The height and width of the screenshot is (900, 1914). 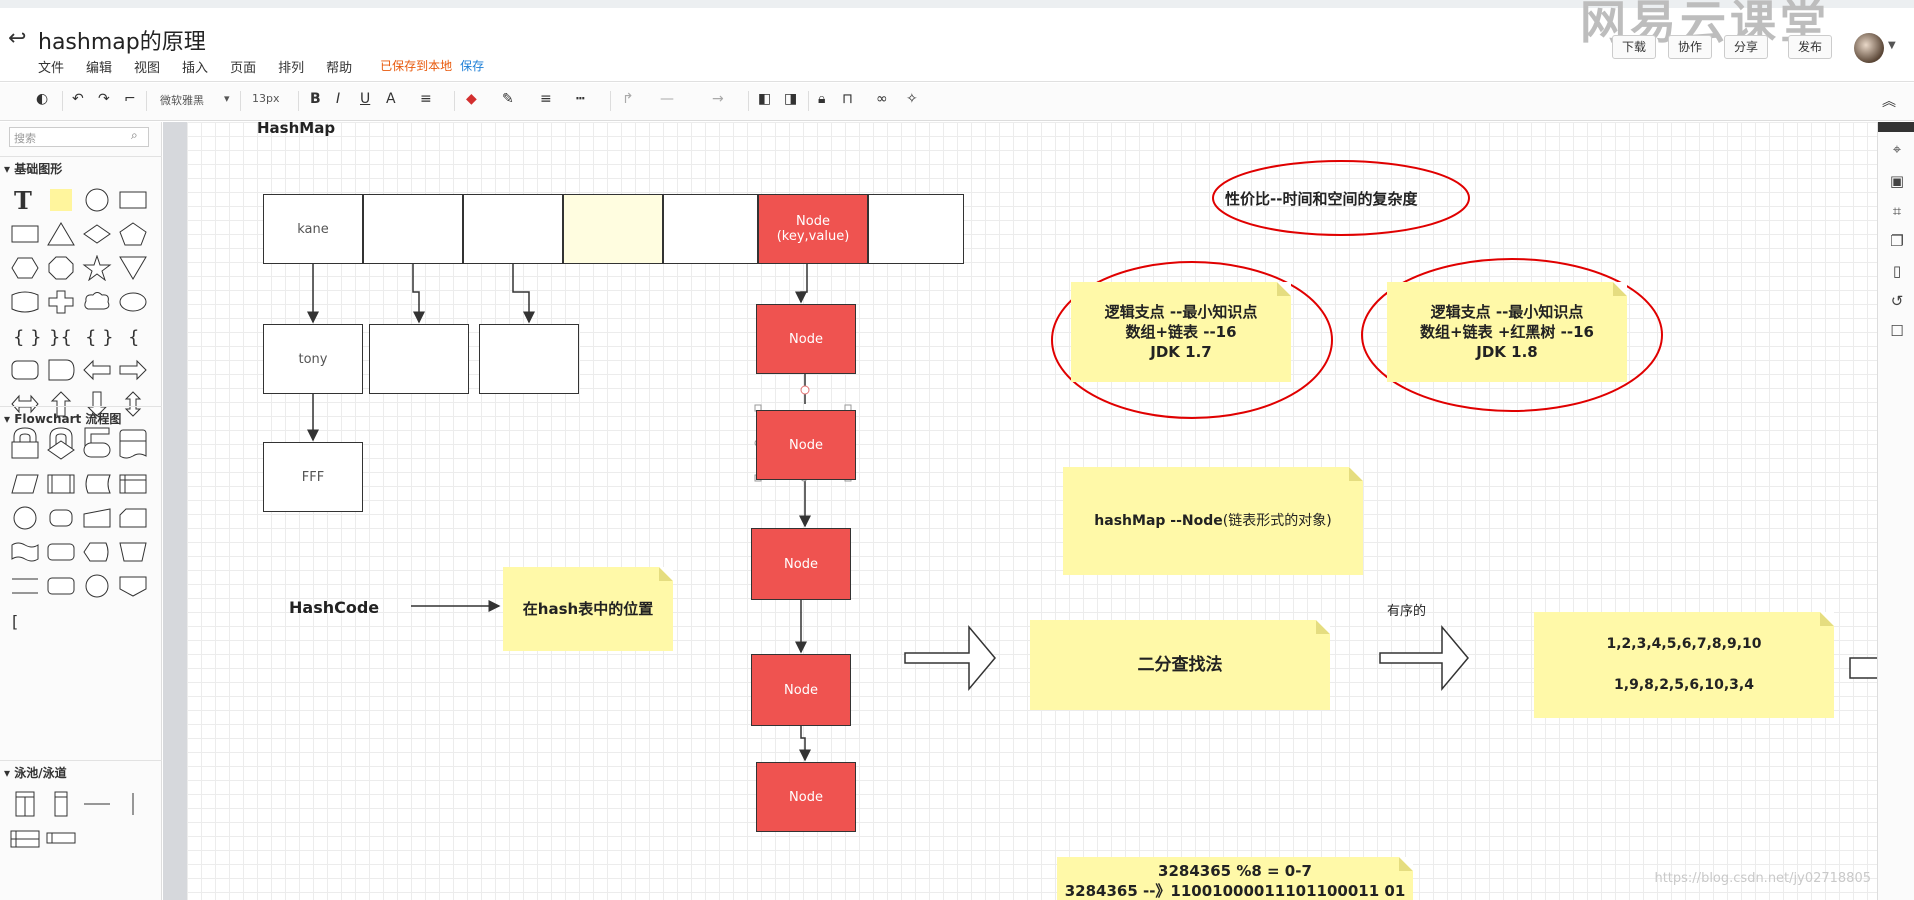 What do you see at coordinates (1869, 48) in the screenshot?
I see `avatar` at bounding box center [1869, 48].